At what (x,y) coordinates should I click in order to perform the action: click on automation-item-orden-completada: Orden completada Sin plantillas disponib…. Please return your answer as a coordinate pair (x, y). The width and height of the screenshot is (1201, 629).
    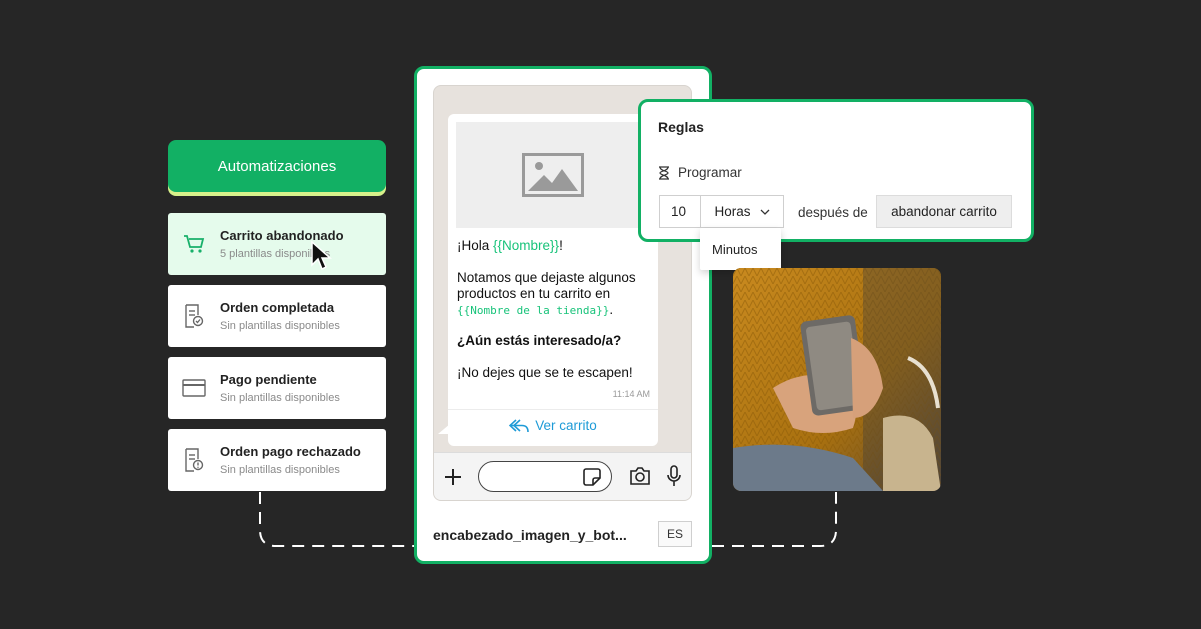
    Looking at the image, I should click on (277, 316).